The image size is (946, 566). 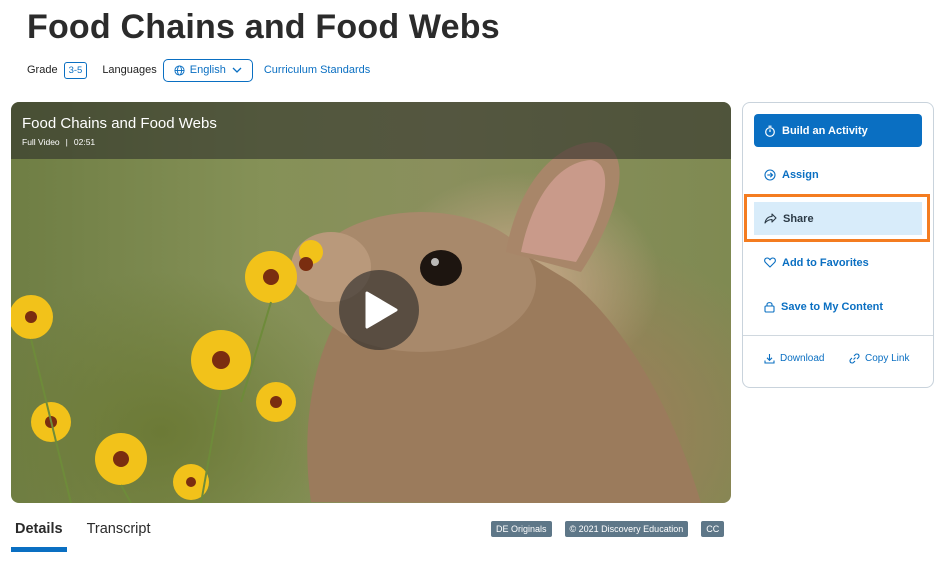 I want to click on add-to-favorites-button: Add to Favorites, so click(x=838, y=262).